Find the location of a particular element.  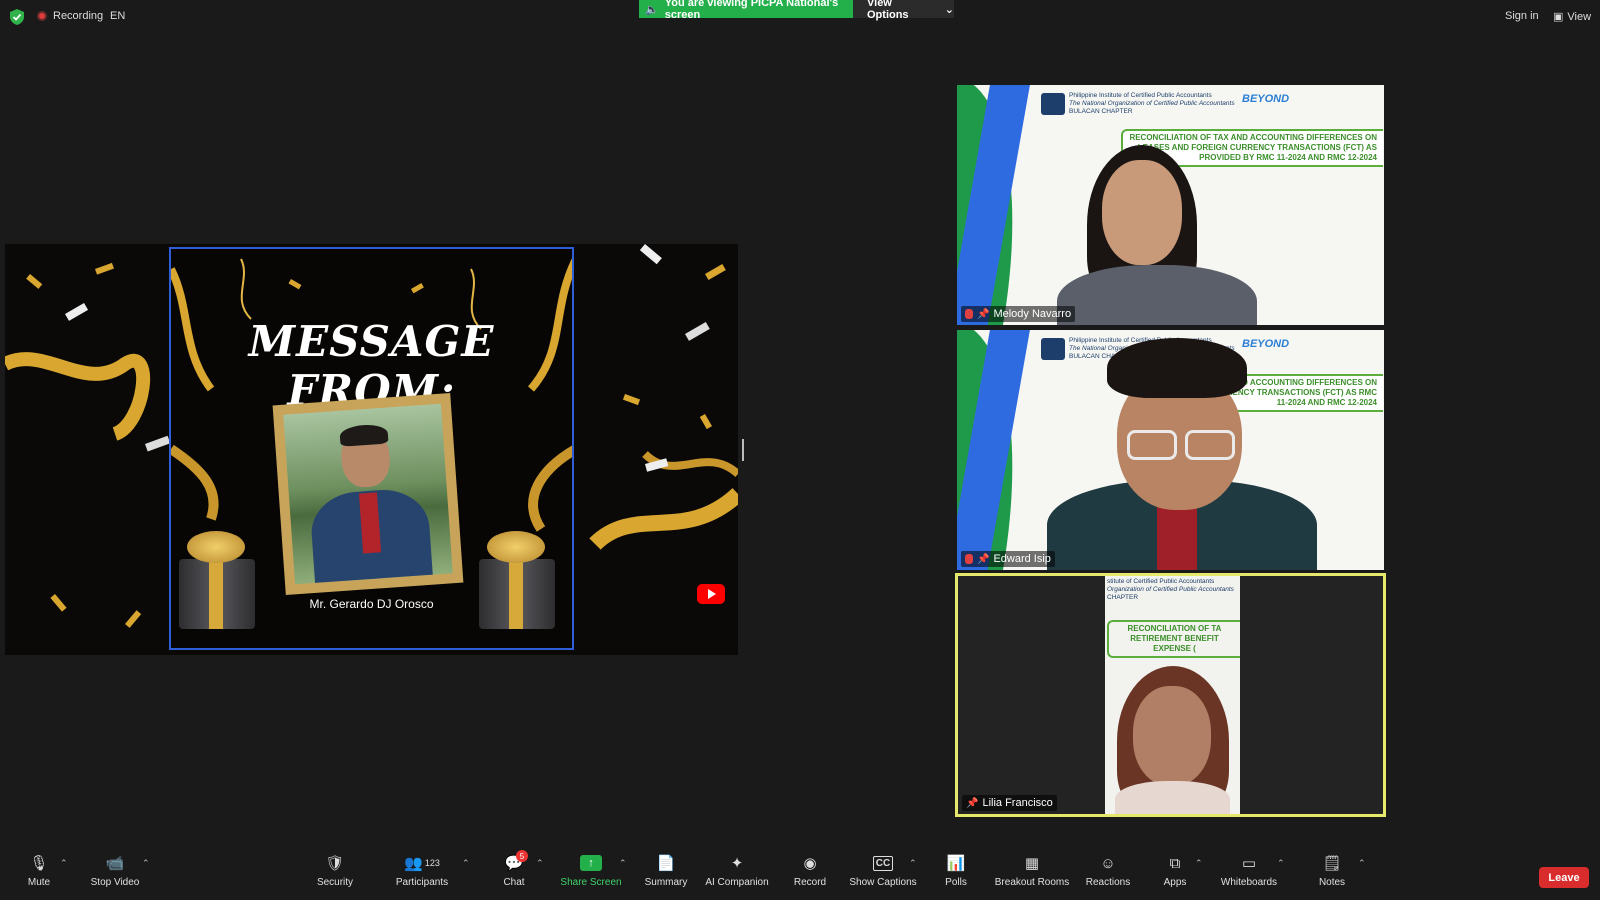

message-card: MESSAGE FROM: Mr. Gerardo DJ Orosco is located at coordinates (371, 448).